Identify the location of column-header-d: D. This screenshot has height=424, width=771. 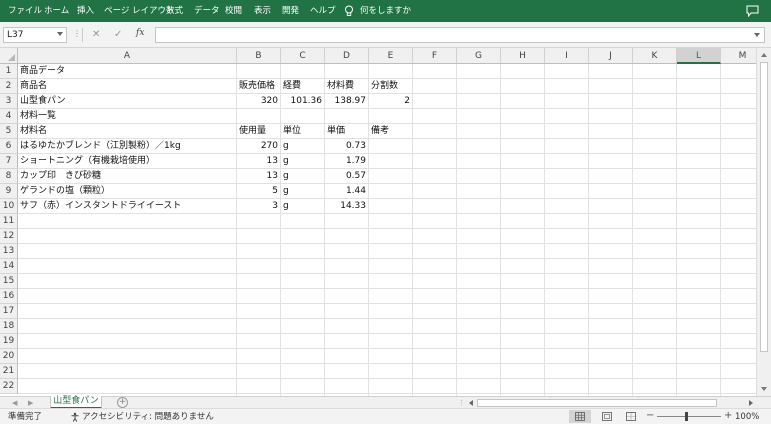
(347, 56).